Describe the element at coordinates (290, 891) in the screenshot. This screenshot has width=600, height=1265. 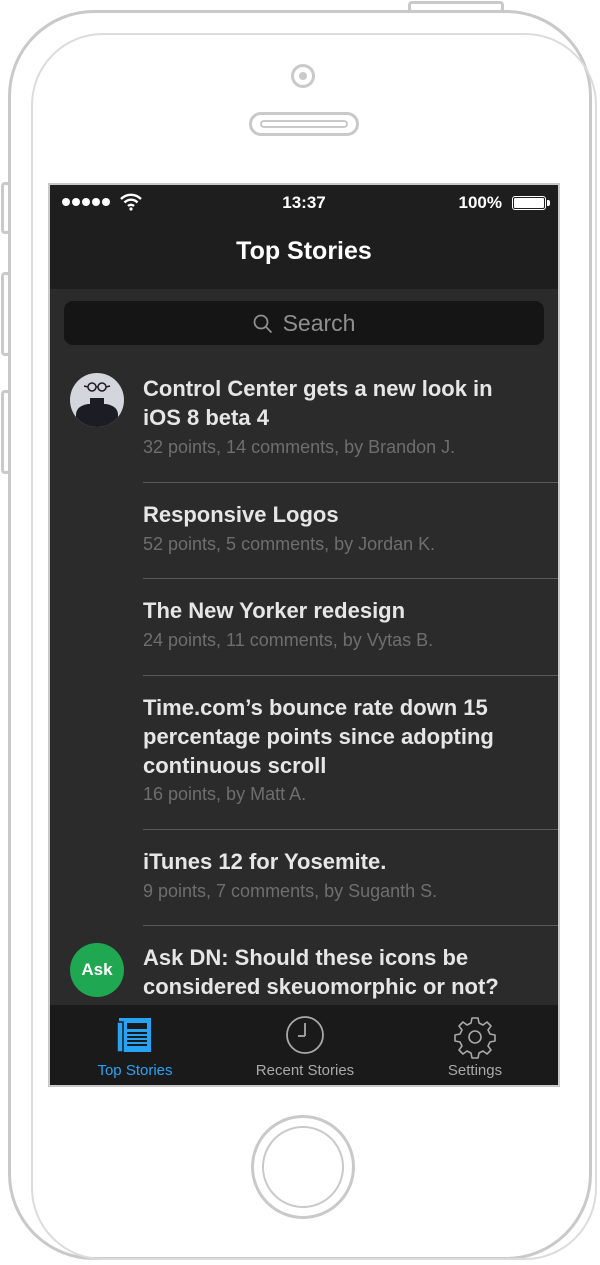
I see `story-meta: 9 points, 7 comments, by Suganth S.` at that location.